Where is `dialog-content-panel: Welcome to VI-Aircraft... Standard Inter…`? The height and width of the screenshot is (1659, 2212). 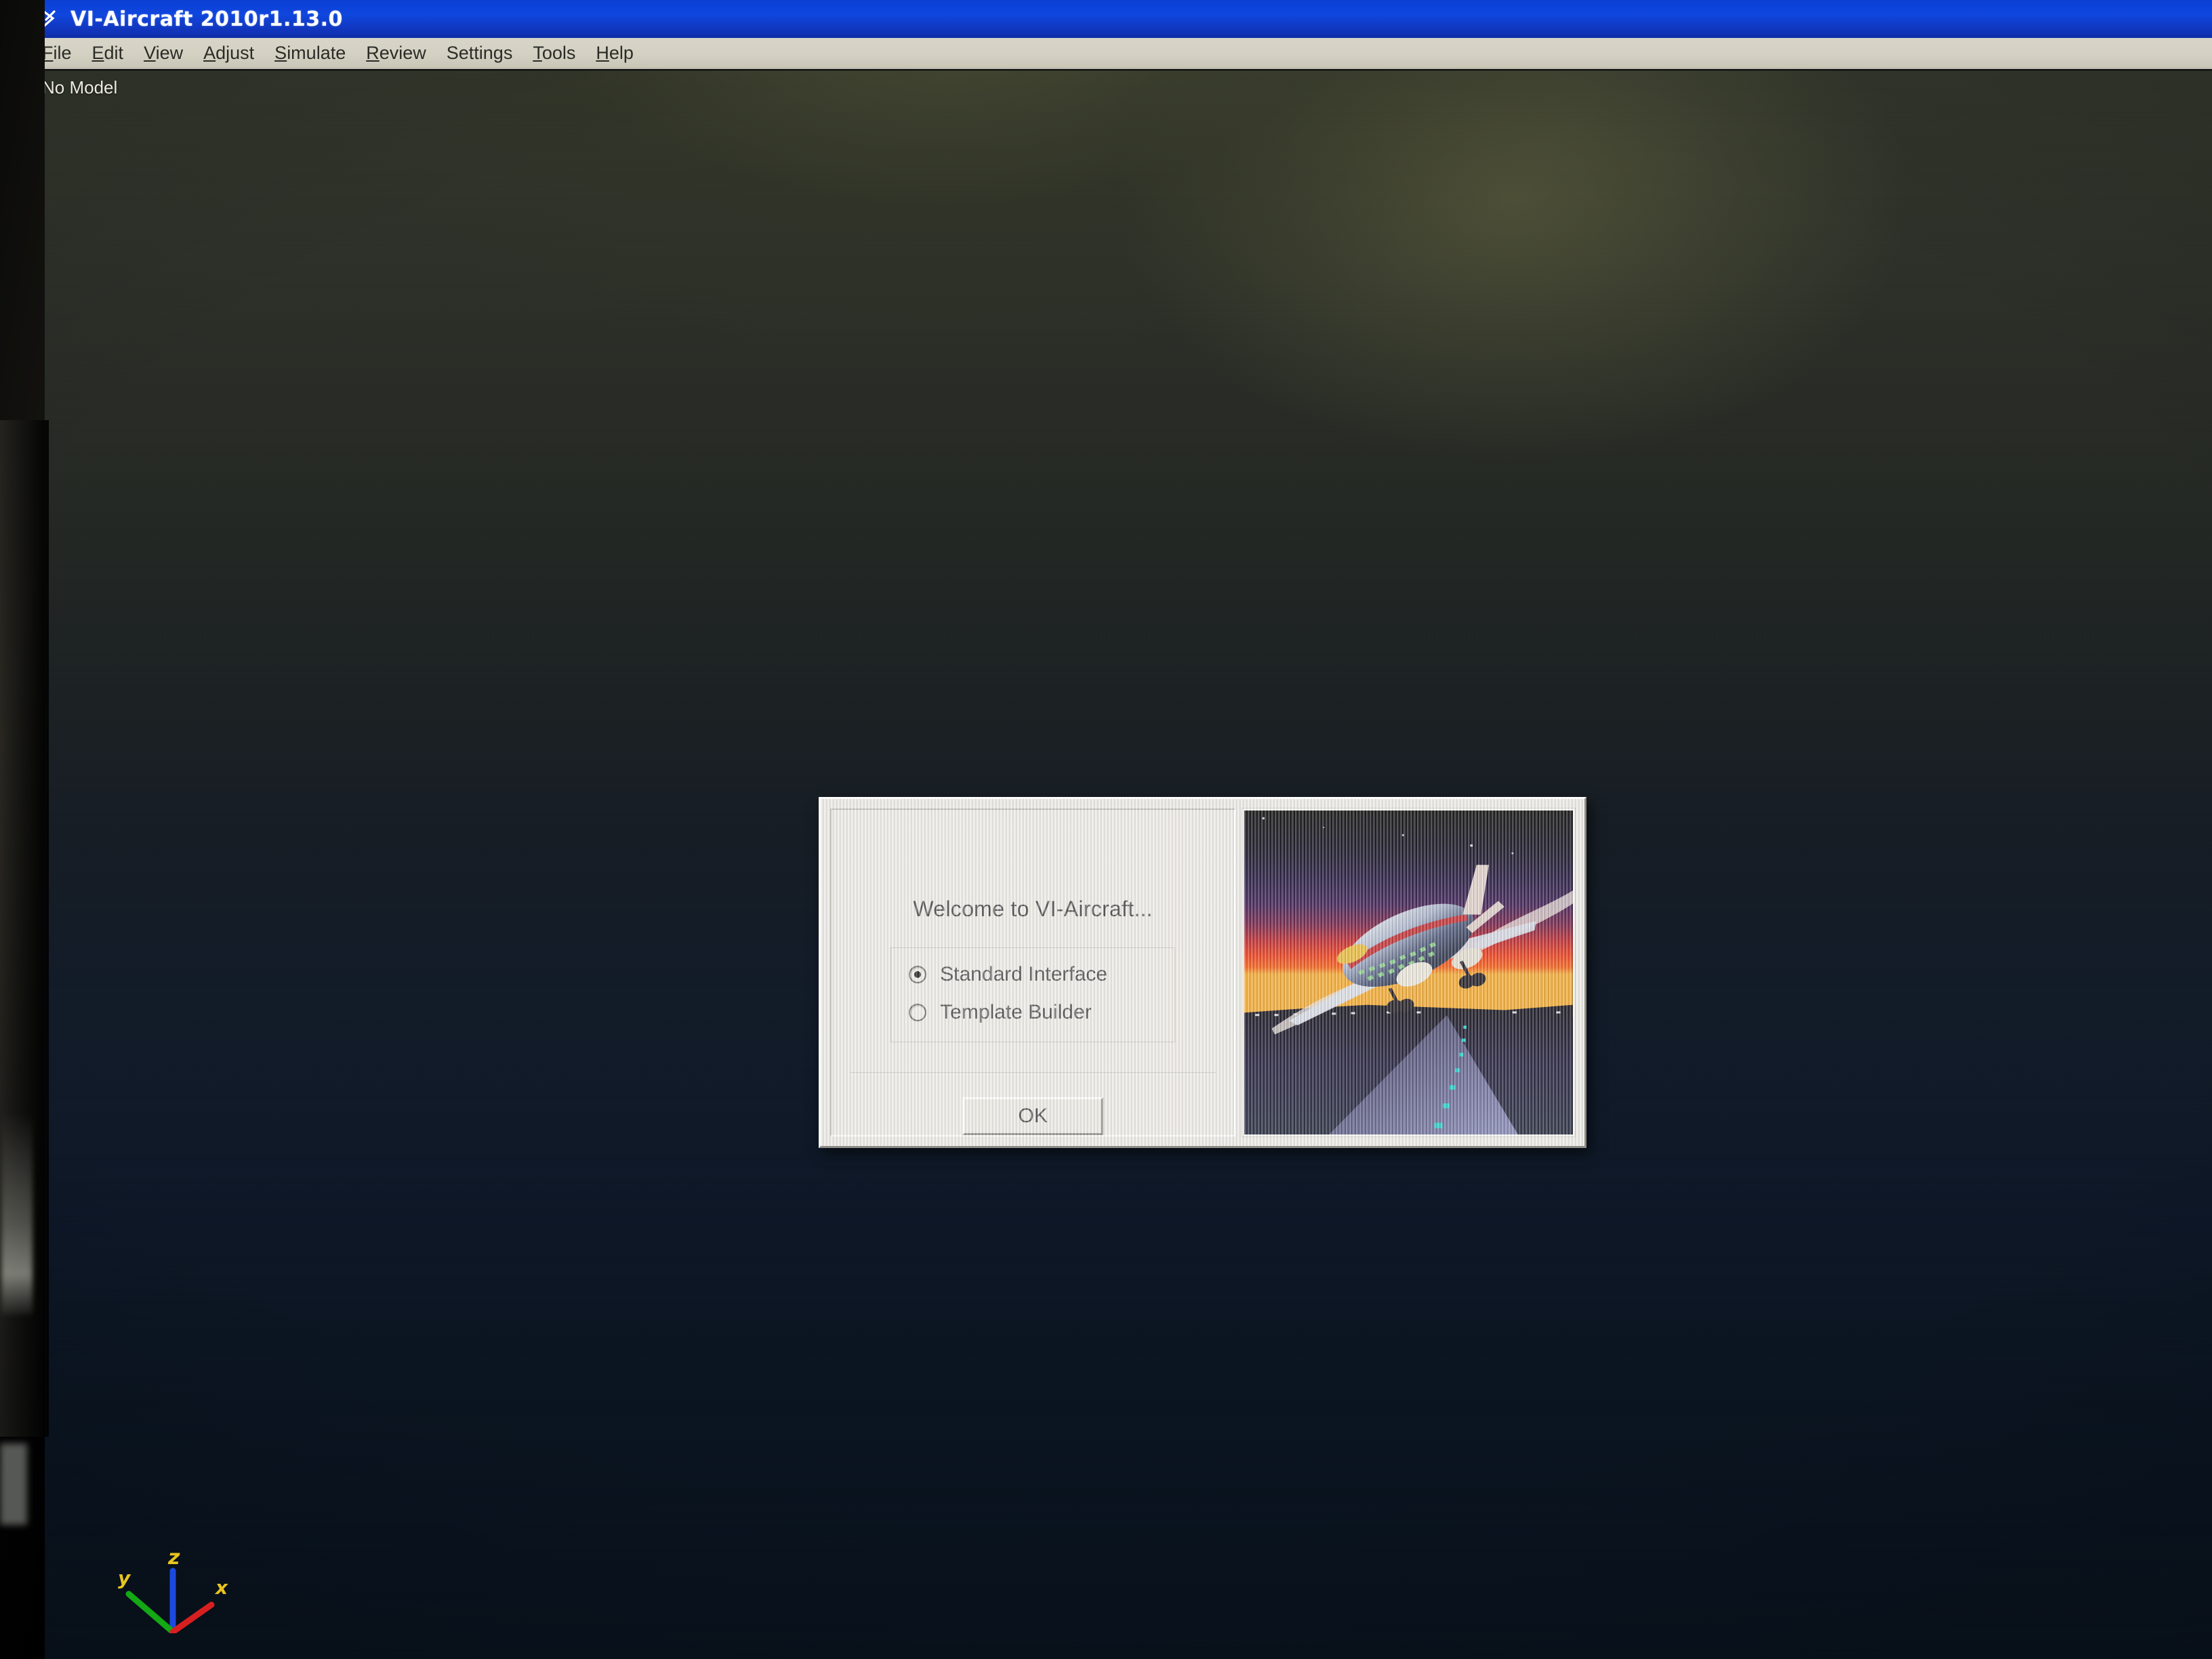
dialog-content-panel: Welcome to VI-Aircraft... Standard Inter… is located at coordinates (1033, 972).